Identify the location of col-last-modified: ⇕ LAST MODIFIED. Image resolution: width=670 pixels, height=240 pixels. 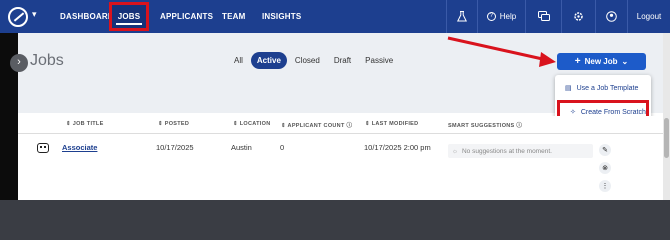
(391, 124).